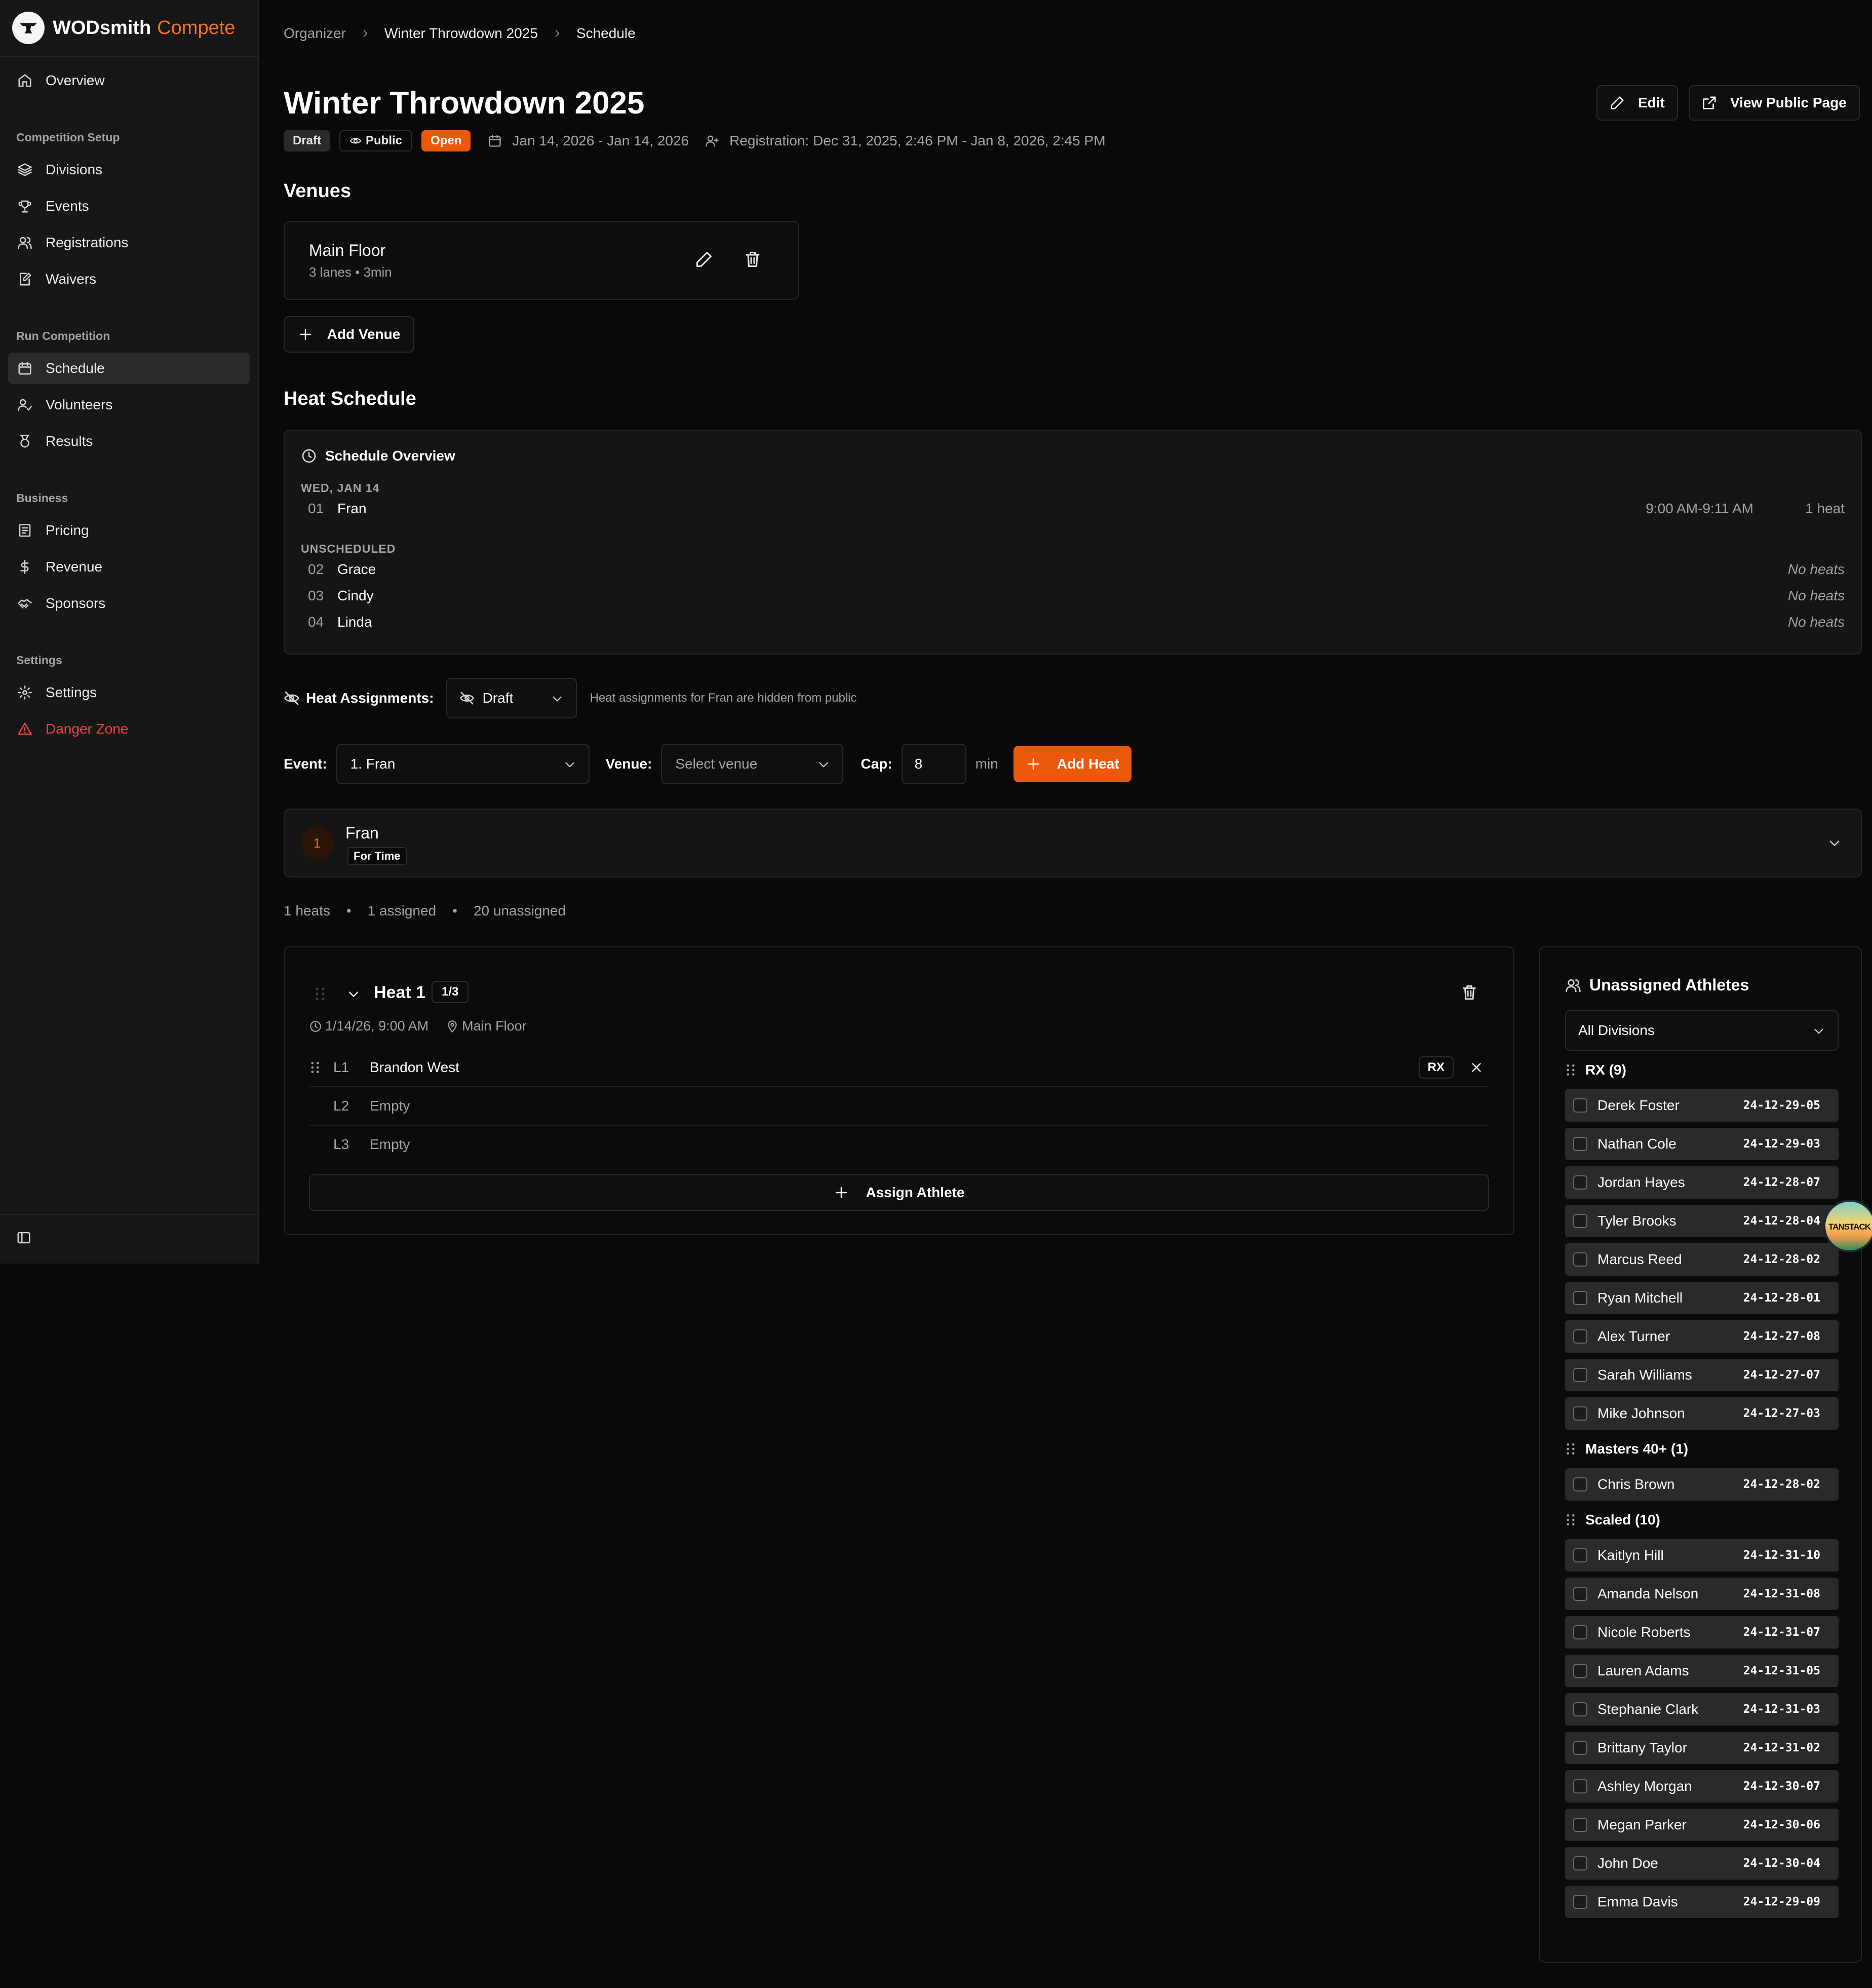 Image resolution: width=1872 pixels, height=1988 pixels. Describe the element at coordinates (1781, 1709) in the screenshot. I see `athlete-registration-date: 24-12-31-03` at that location.